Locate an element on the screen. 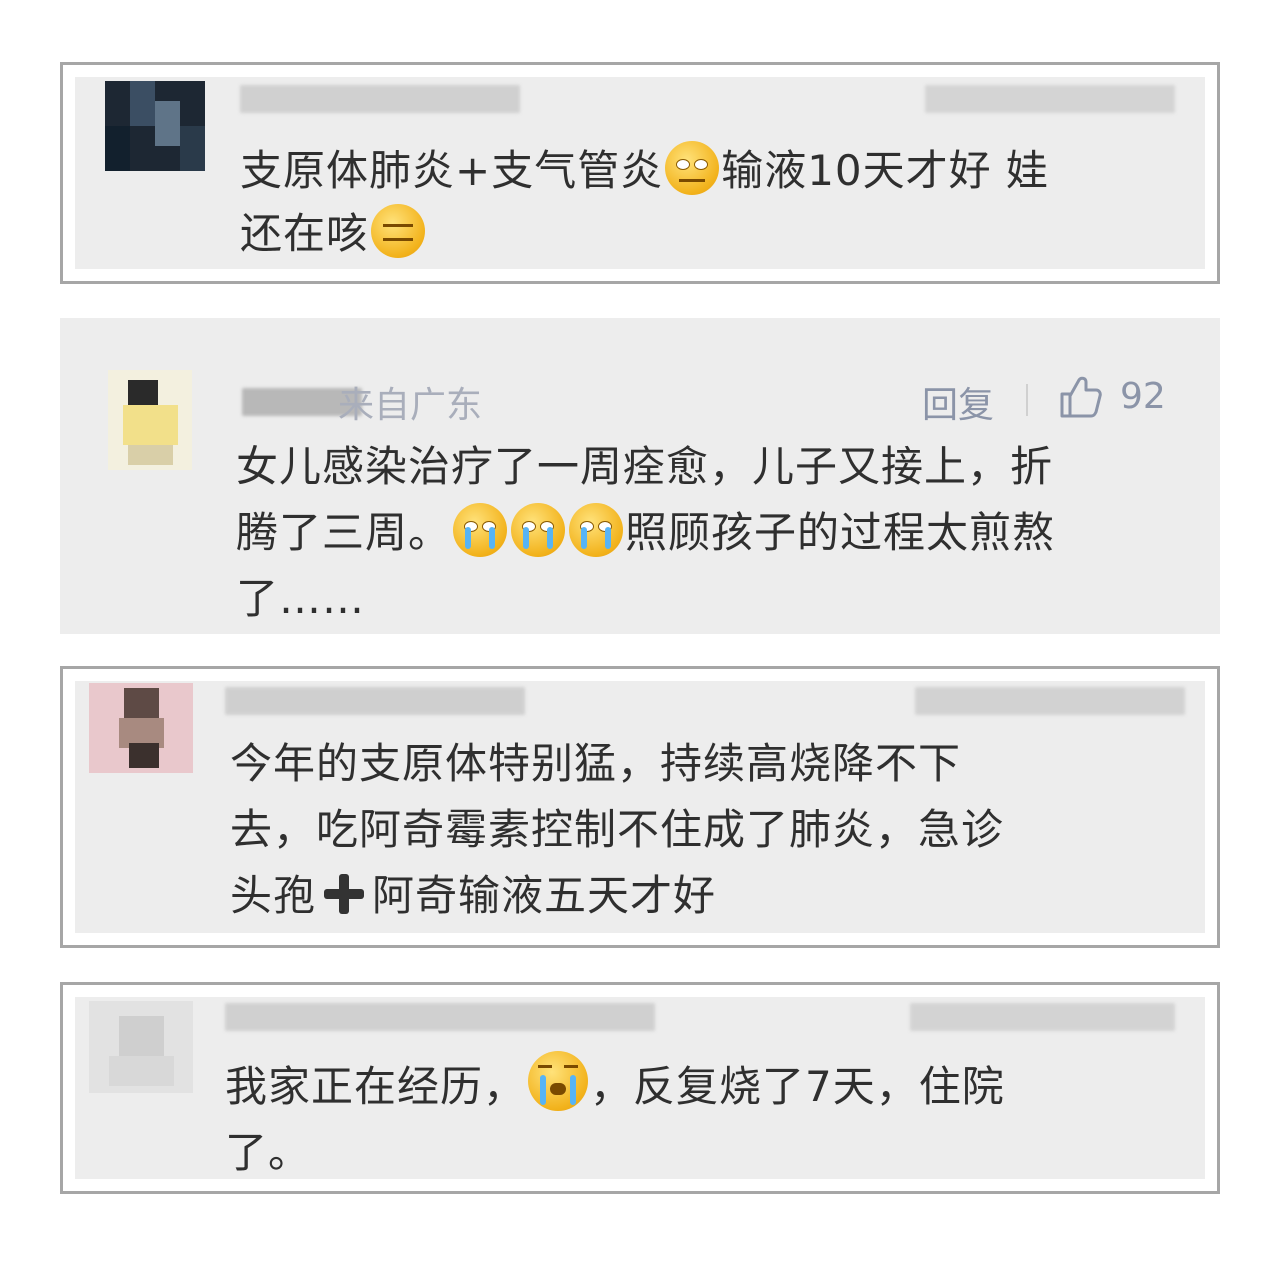 Image resolution: width=1280 pixels, height=1282 pixels. comment-text: 支原体肺炎+支气管炎 输液10天才好 娃 还在咳 is located at coordinates (715, 202).